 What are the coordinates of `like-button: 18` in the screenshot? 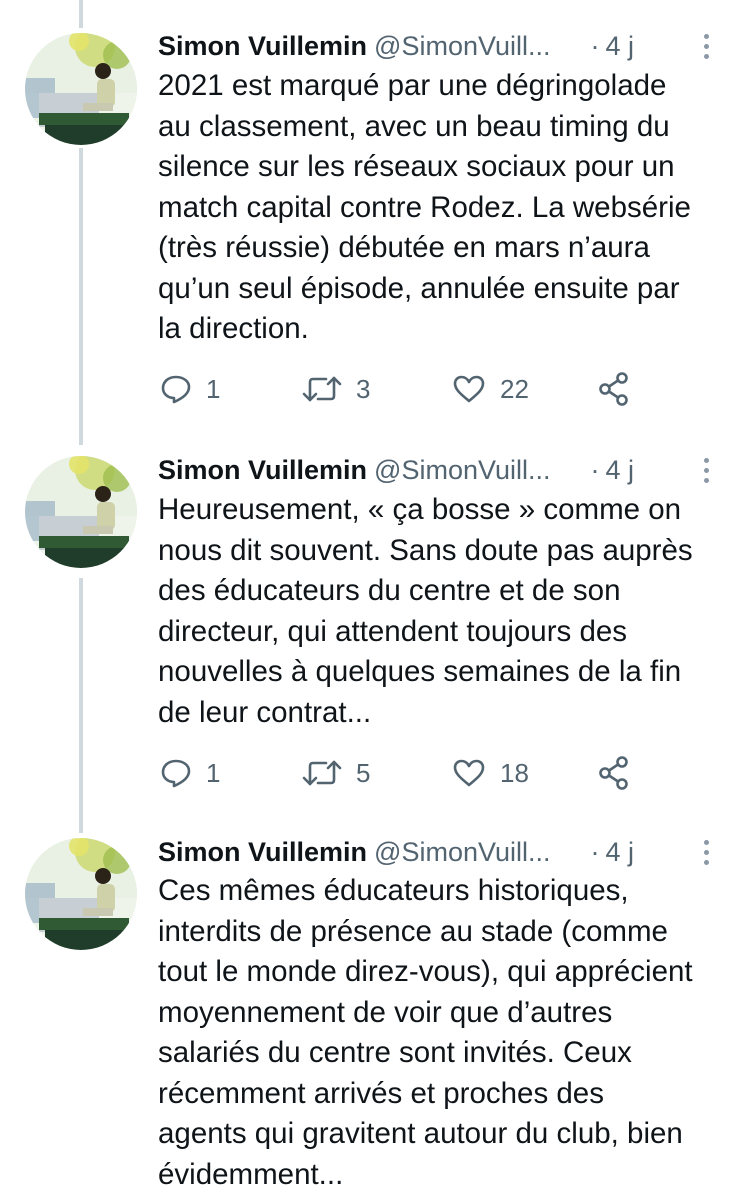 It's located at (490, 773).